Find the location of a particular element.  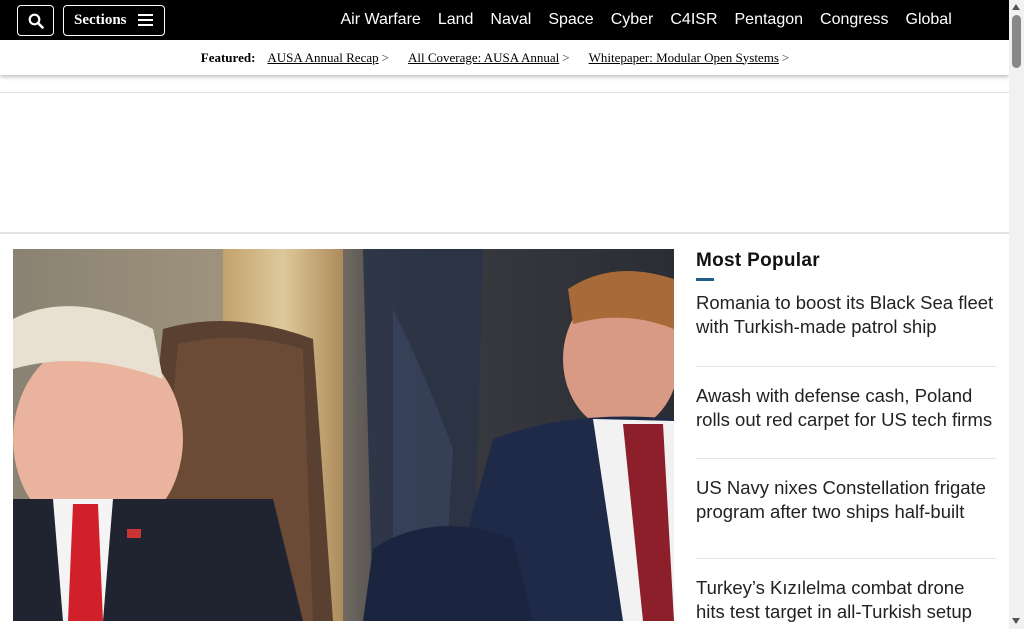

nav-link-space: Space is located at coordinates (570, 20).